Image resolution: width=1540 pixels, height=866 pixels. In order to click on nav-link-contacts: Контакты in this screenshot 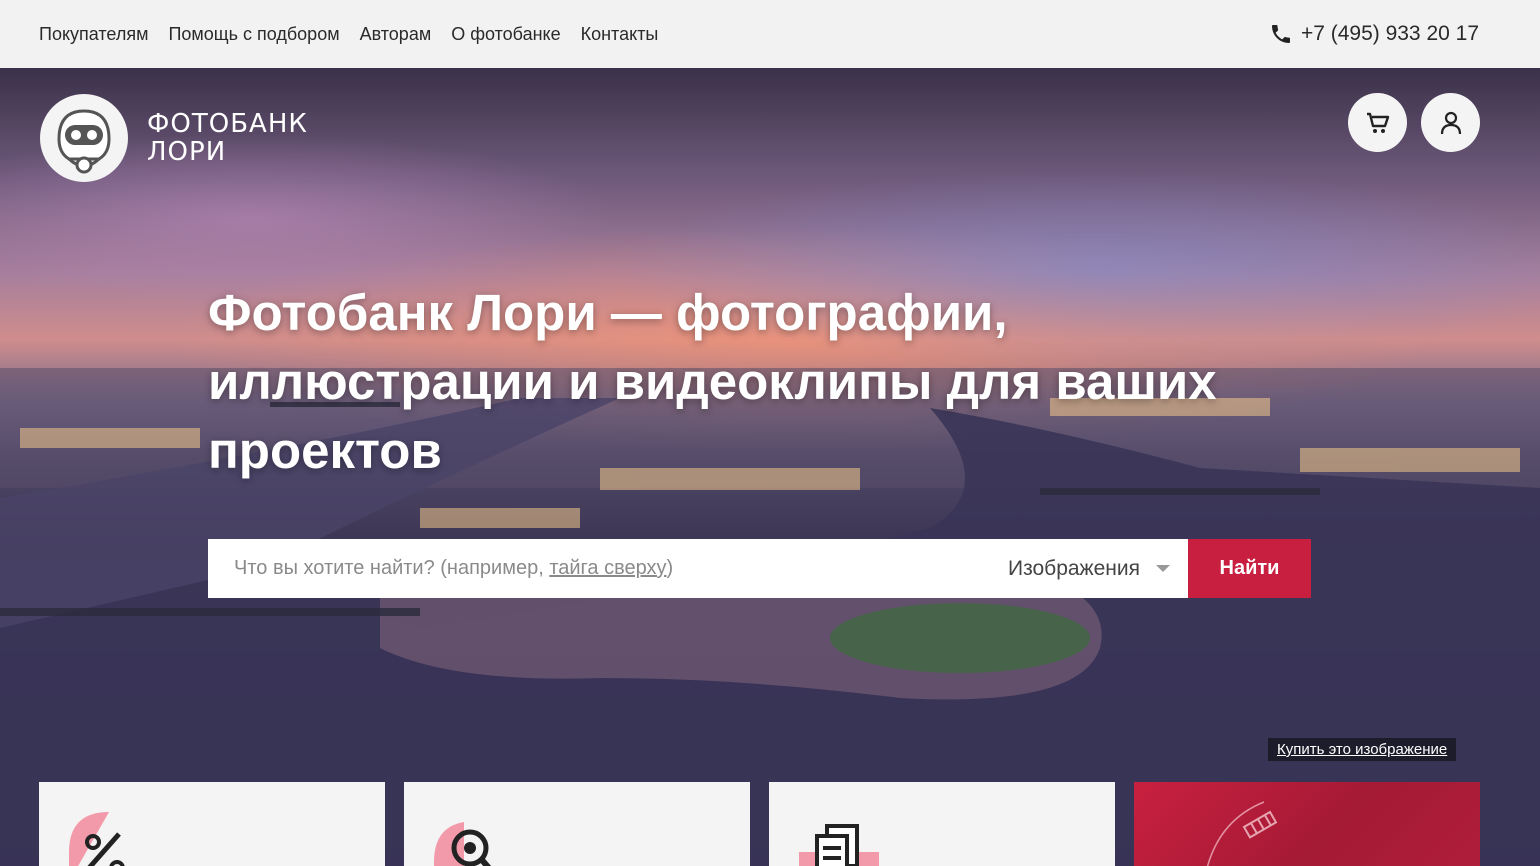, I will do `click(620, 34)`.